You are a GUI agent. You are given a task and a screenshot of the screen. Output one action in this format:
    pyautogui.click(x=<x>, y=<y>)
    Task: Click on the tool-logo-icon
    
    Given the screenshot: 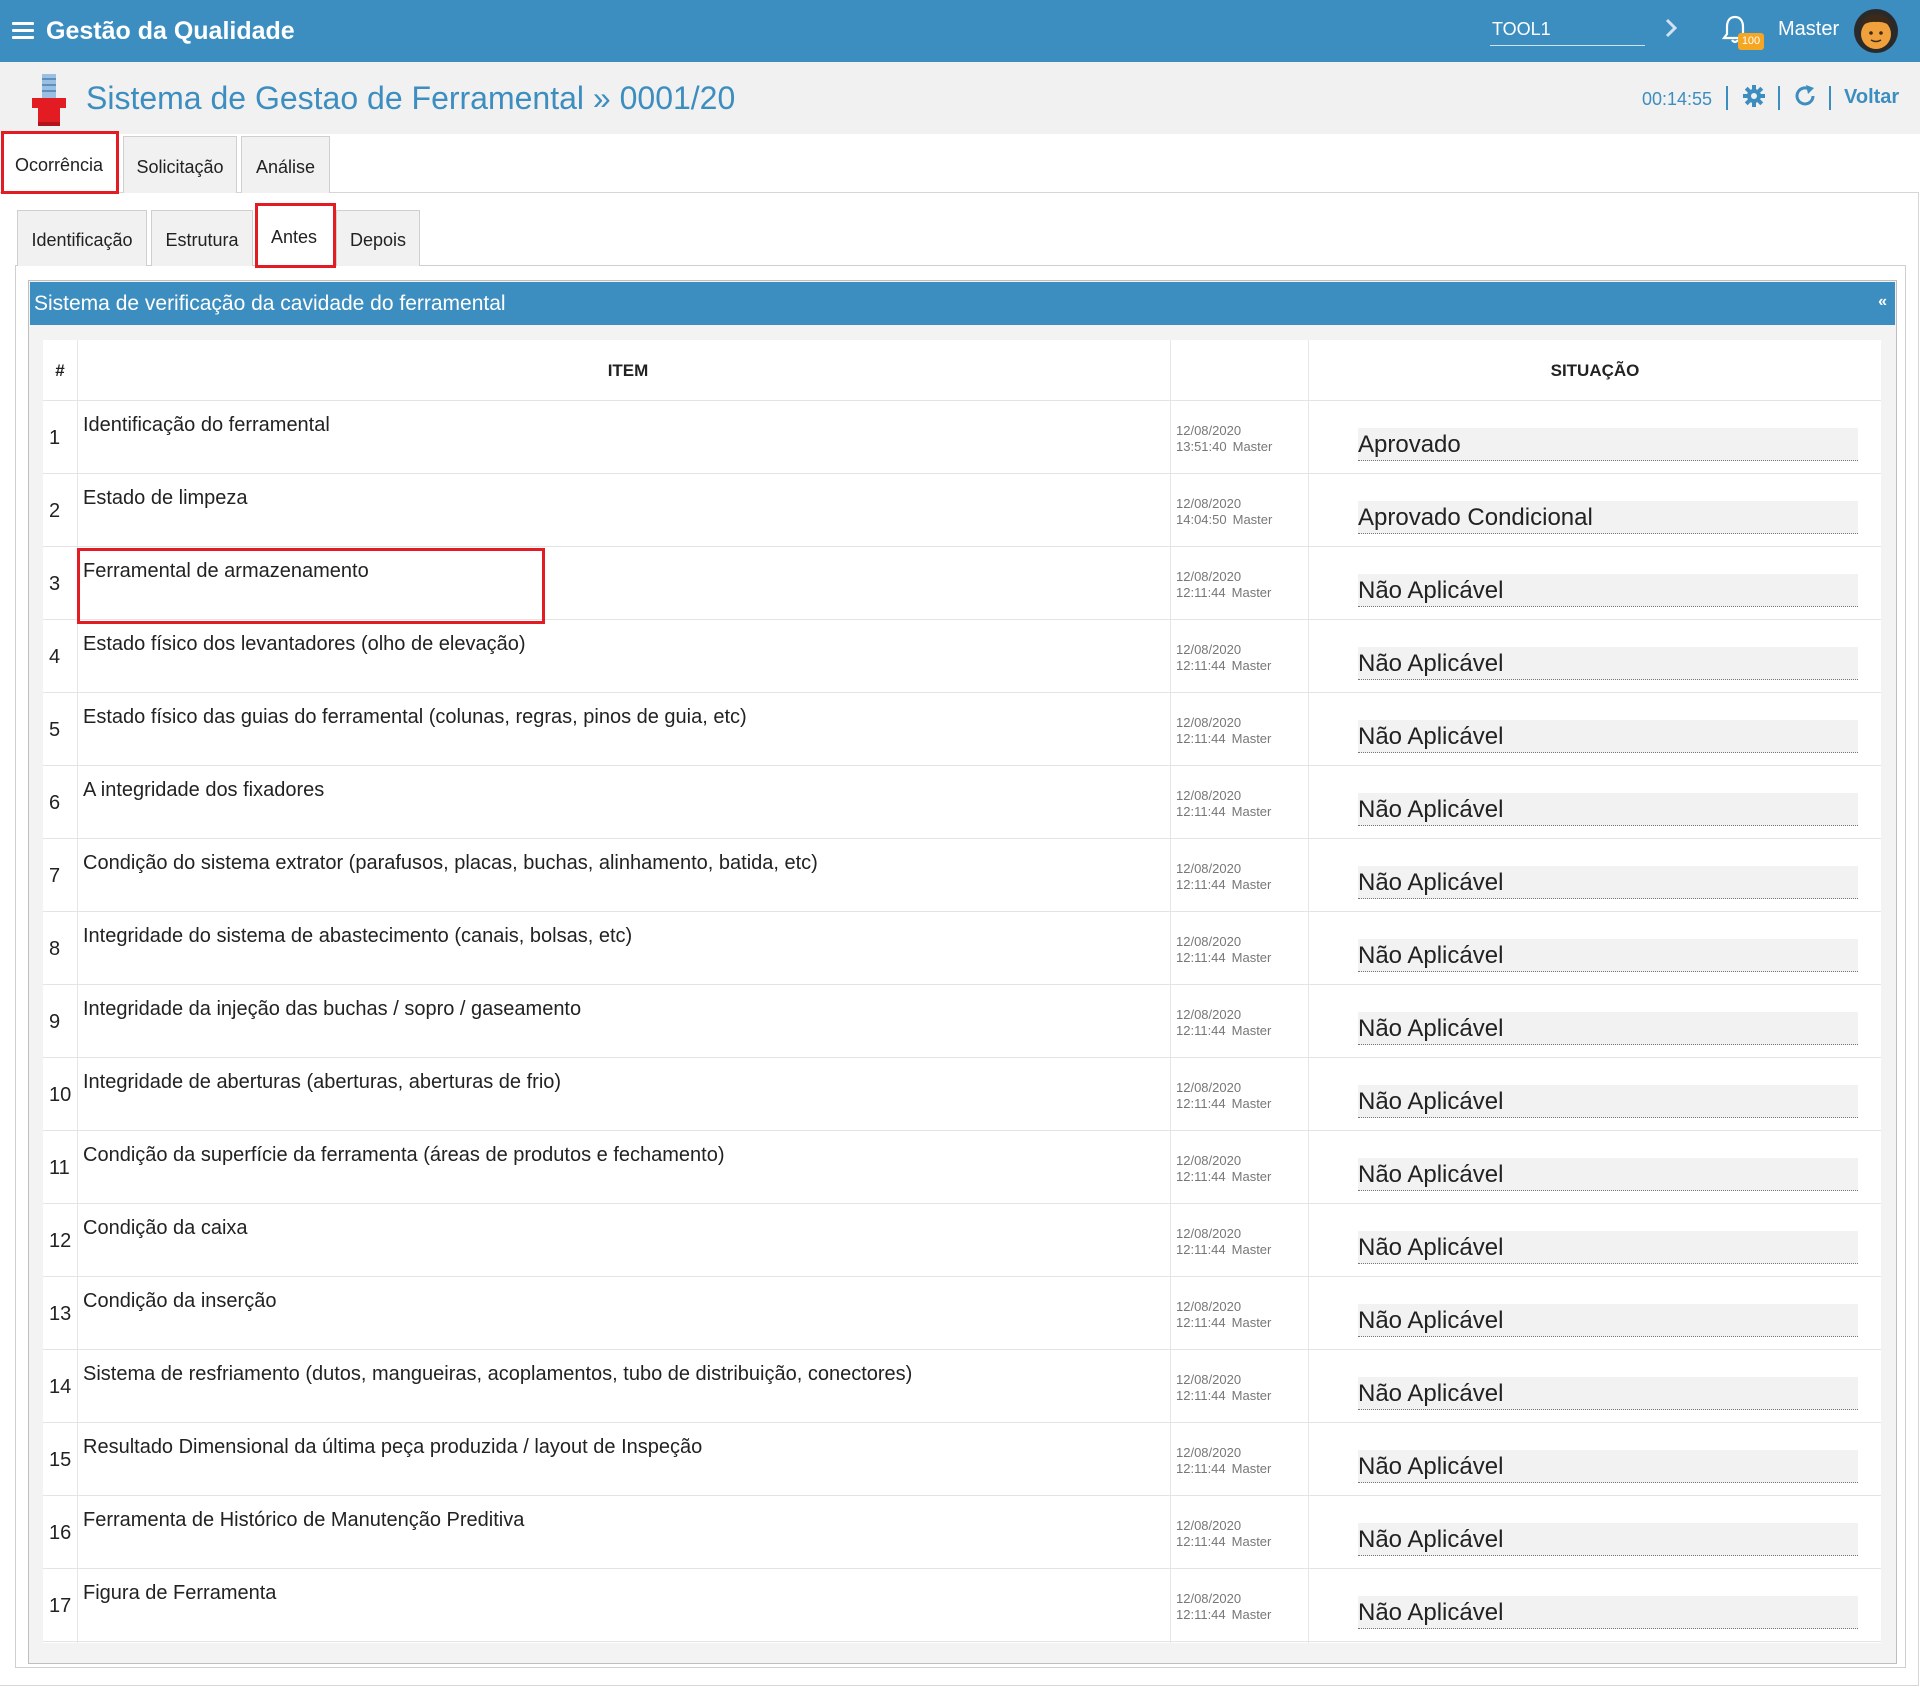 What is the action you would take?
    pyautogui.click(x=49, y=100)
    